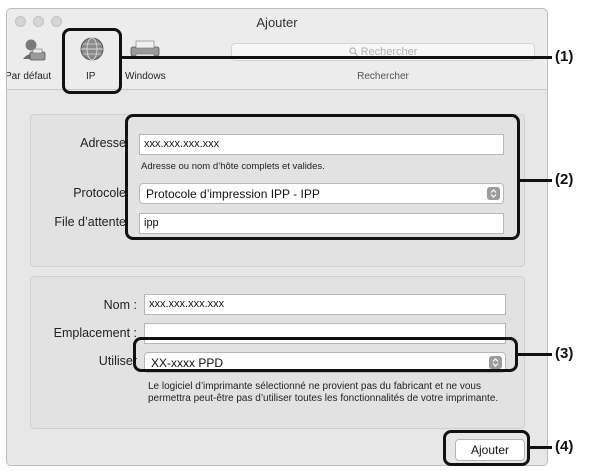 This screenshot has height=471, width=591. I want to click on toolbar-windows-label: Windows, so click(145, 76).